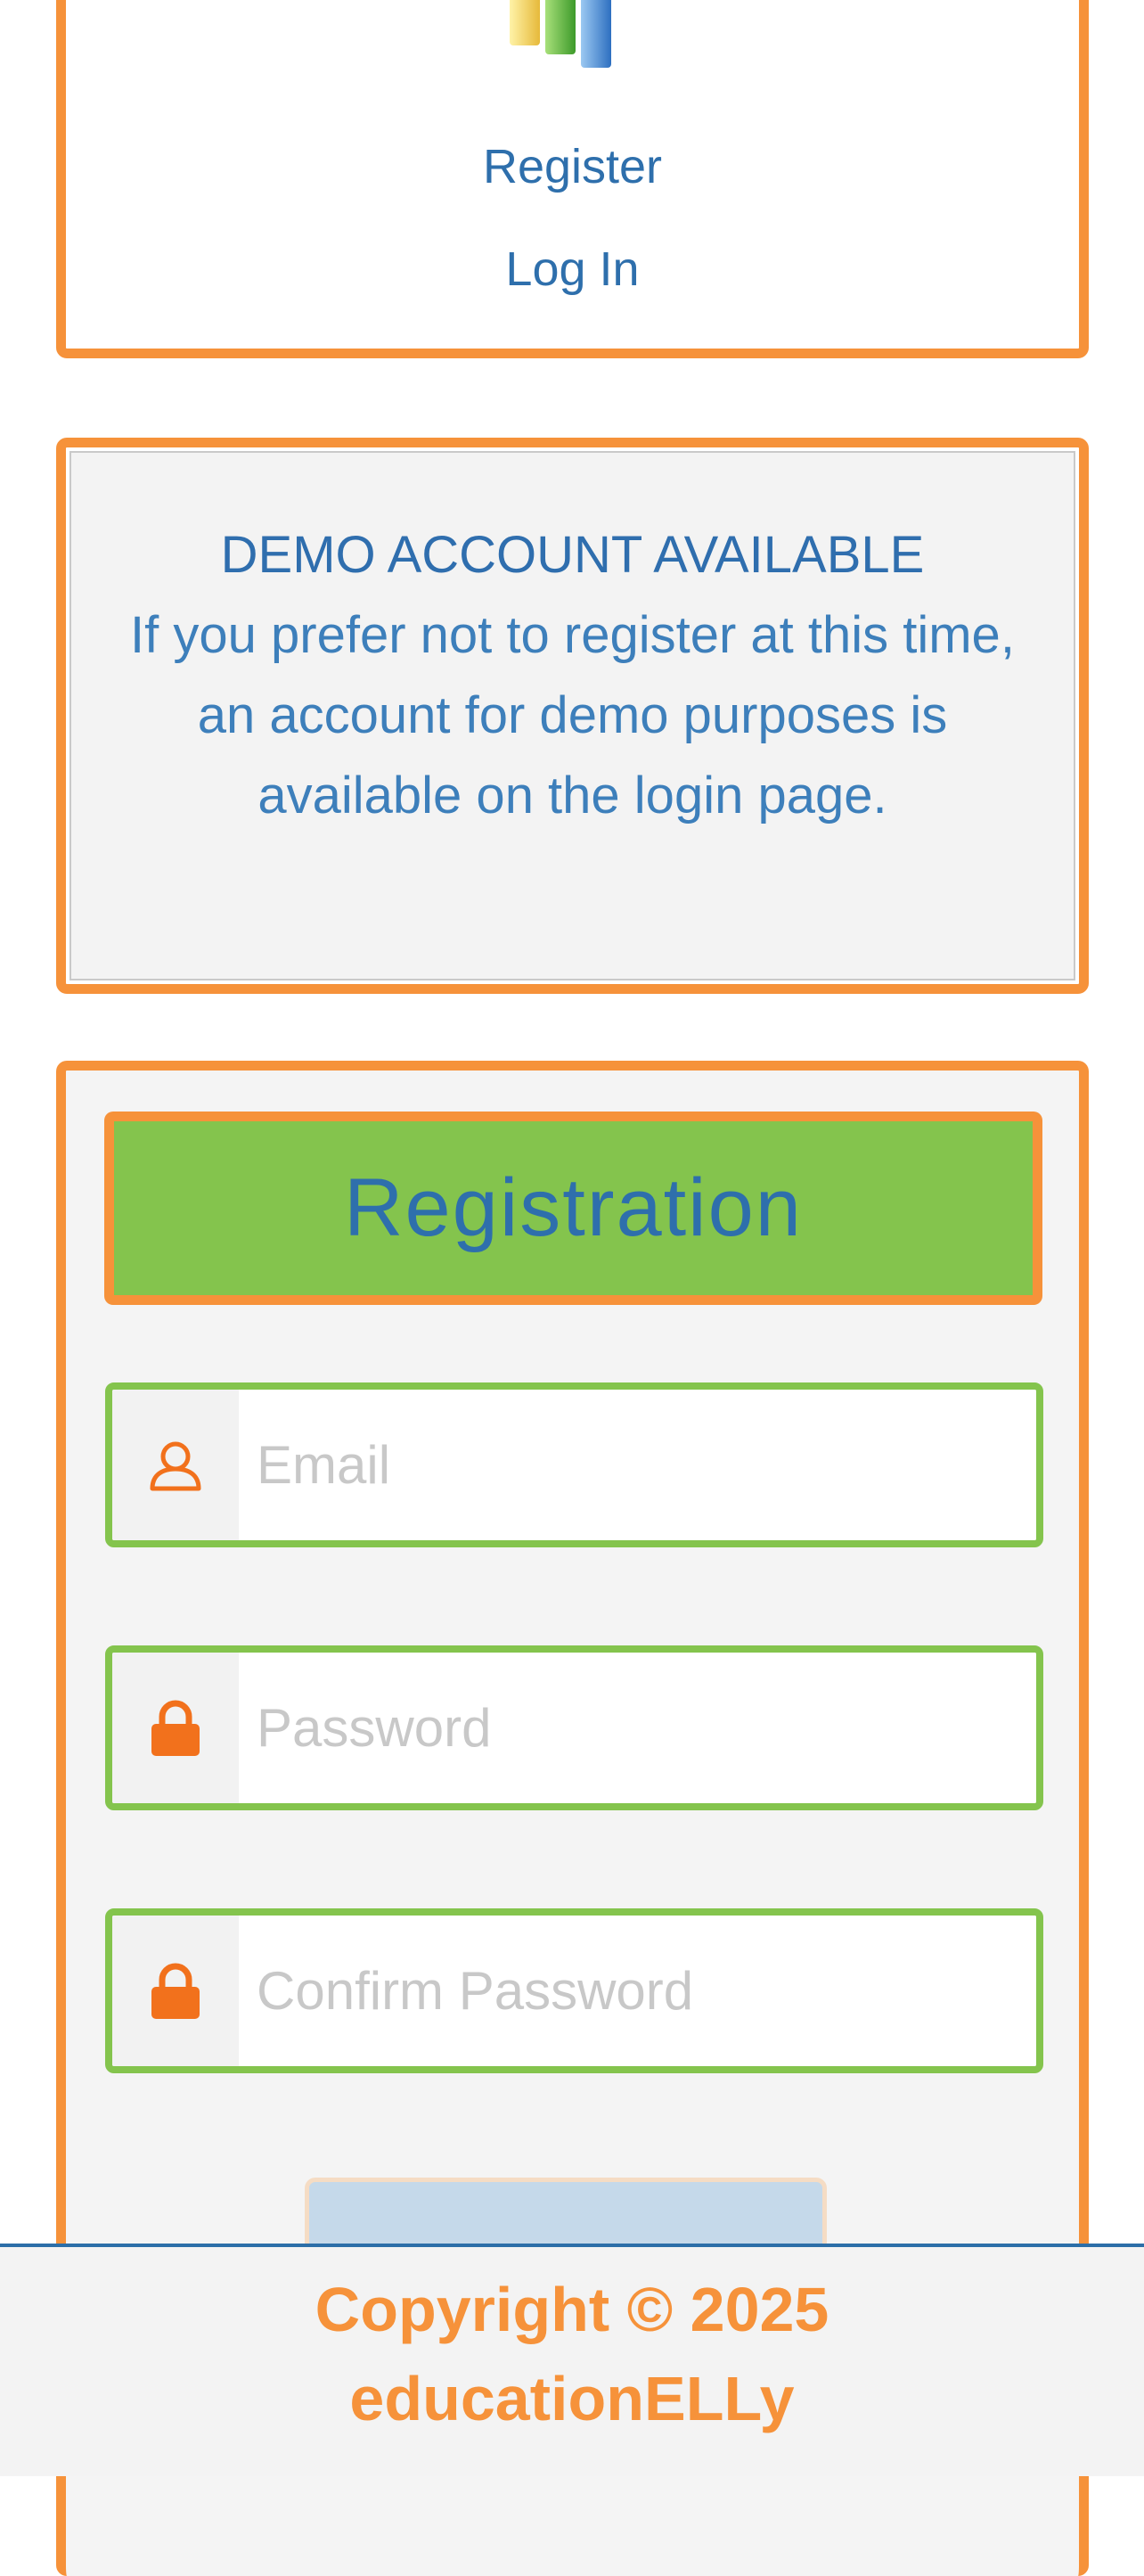 The image size is (1144, 2576). What do you see at coordinates (572, 166) in the screenshot?
I see `register-link: Register` at bounding box center [572, 166].